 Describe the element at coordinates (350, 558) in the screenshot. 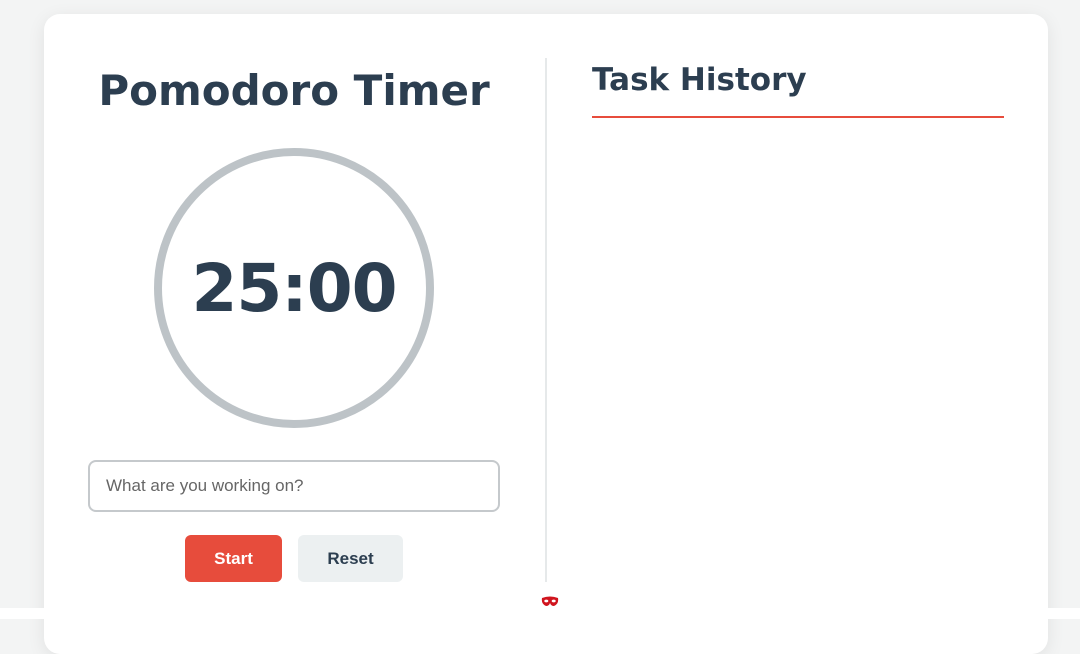

I see `reset-button: Reset` at that location.